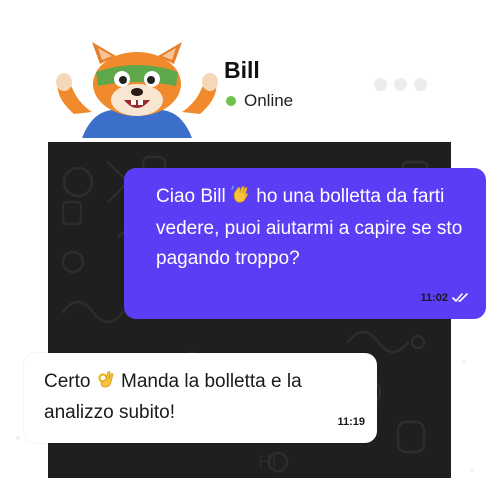 Image resolution: width=500 pixels, height=500 pixels. I want to click on message-time: 11:19, so click(351, 422).